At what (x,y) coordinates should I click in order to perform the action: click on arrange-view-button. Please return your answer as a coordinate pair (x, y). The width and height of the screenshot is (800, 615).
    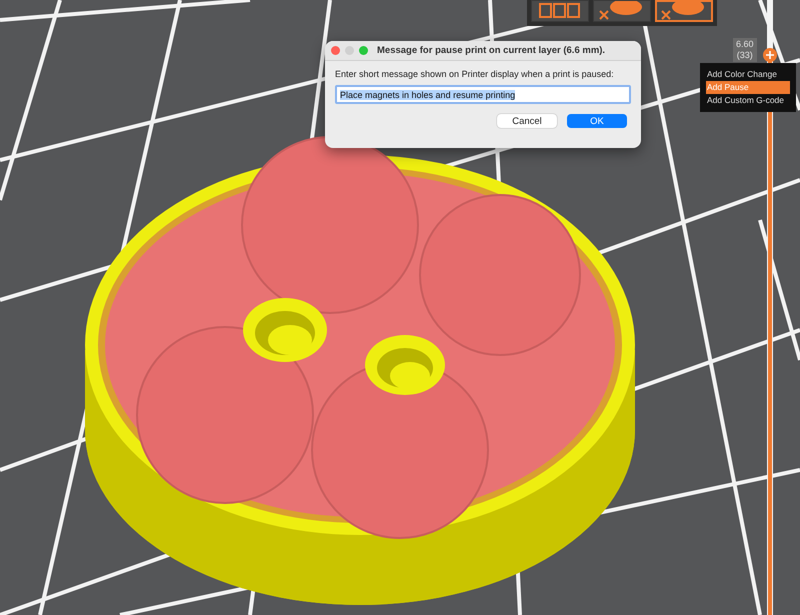
    Looking at the image, I should click on (560, 11).